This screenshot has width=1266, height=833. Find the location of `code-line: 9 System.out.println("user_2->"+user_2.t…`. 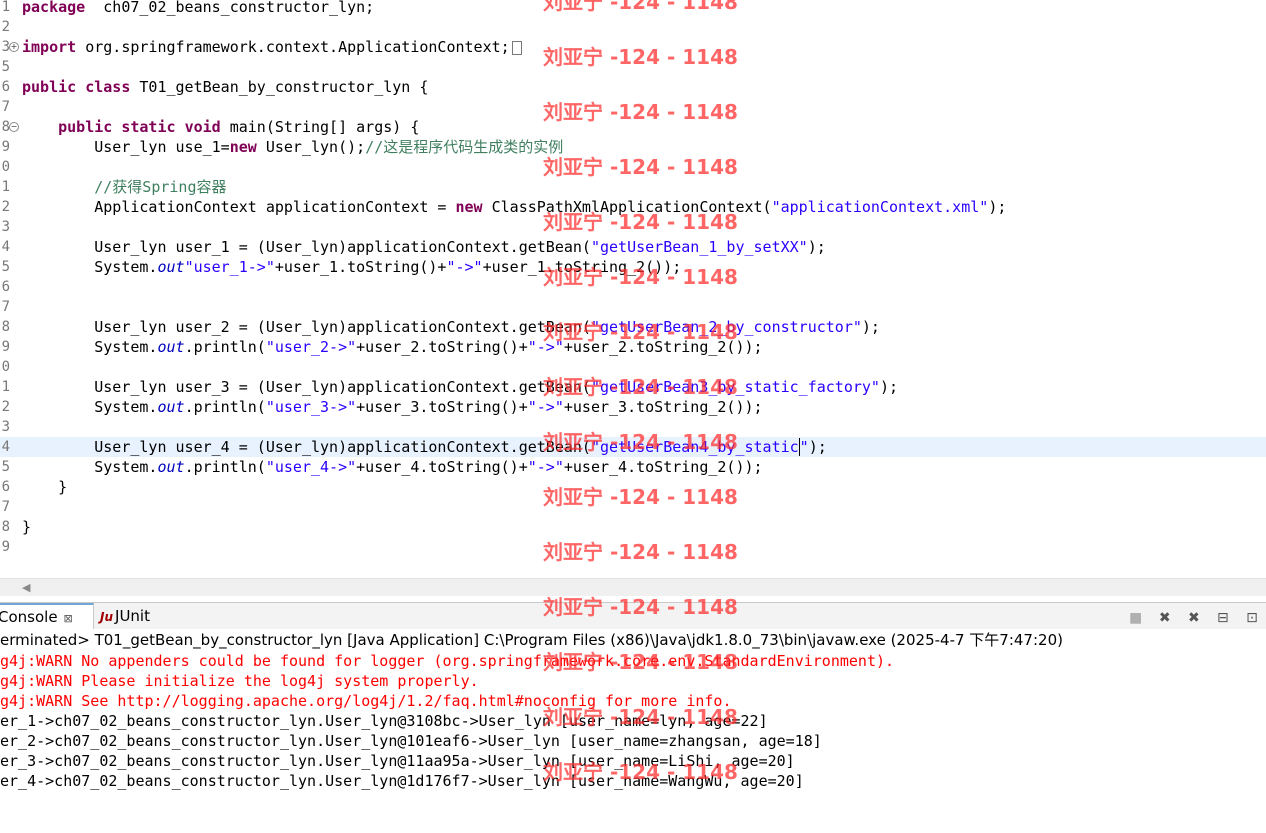

code-line: 9 System.out.println("user_2->"+user_2.t… is located at coordinates (633, 347).